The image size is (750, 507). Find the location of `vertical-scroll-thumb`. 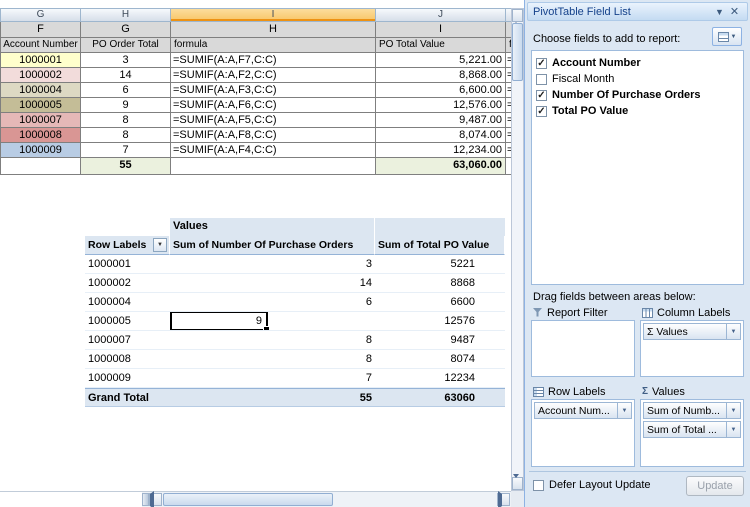

vertical-scroll-thumb is located at coordinates (517, 52).